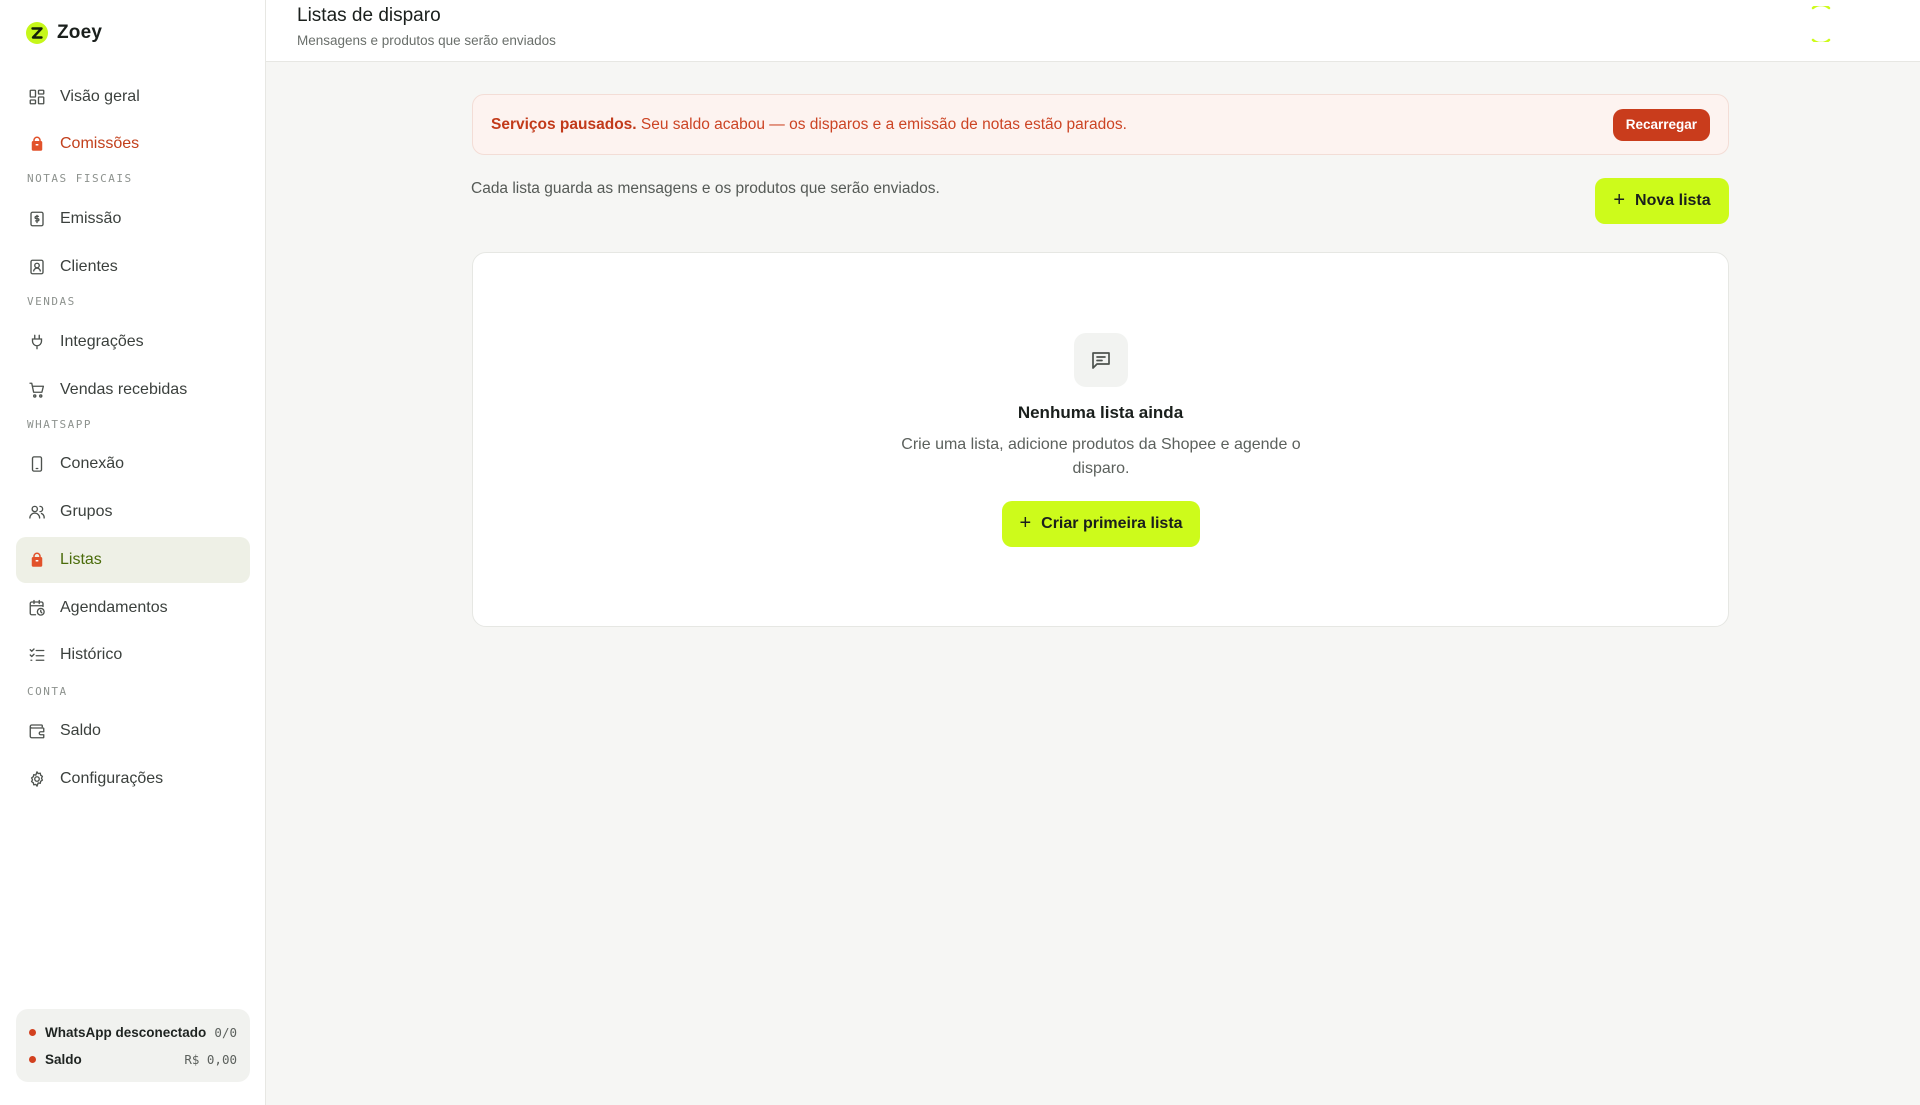 This screenshot has width=1920, height=1105. I want to click on brand-name: Zoey, so click(80, 32).